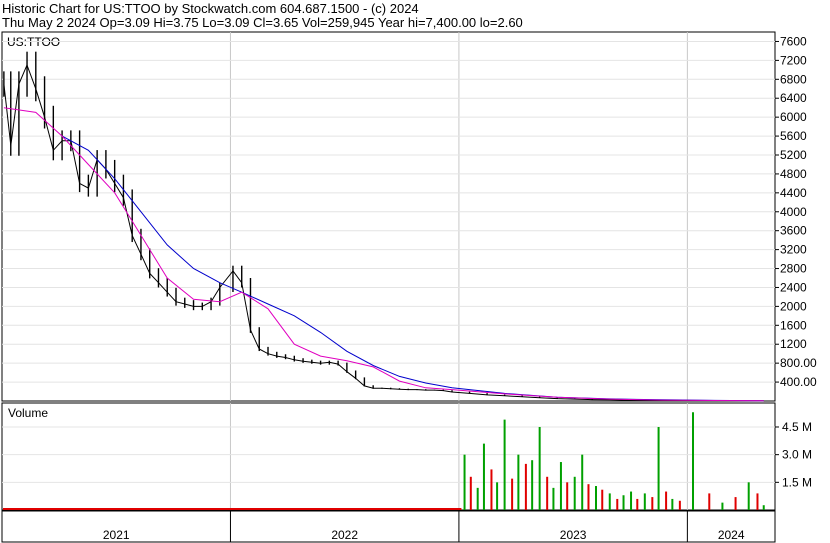 The image size is (830, 543). I want to click on price-tick-label: 2400, so click(793, 287).